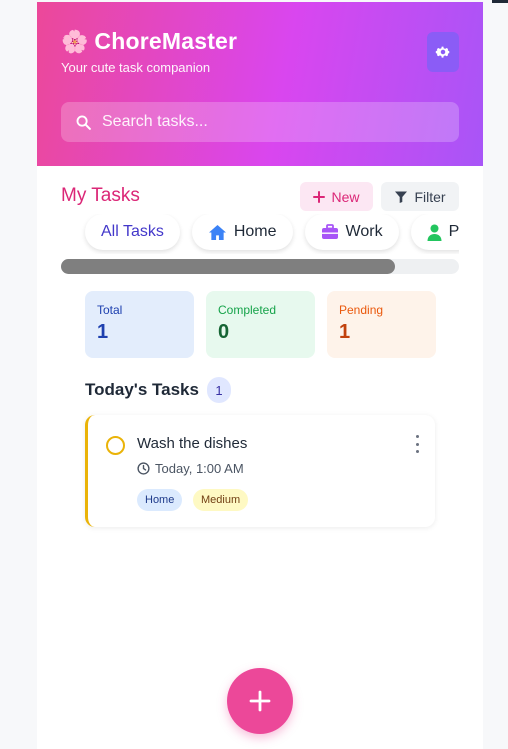 The image size is (508, 749). Describe the element at coordinates (218, 390) in the screenshot. I see `task-count-badge: 1` at that location.